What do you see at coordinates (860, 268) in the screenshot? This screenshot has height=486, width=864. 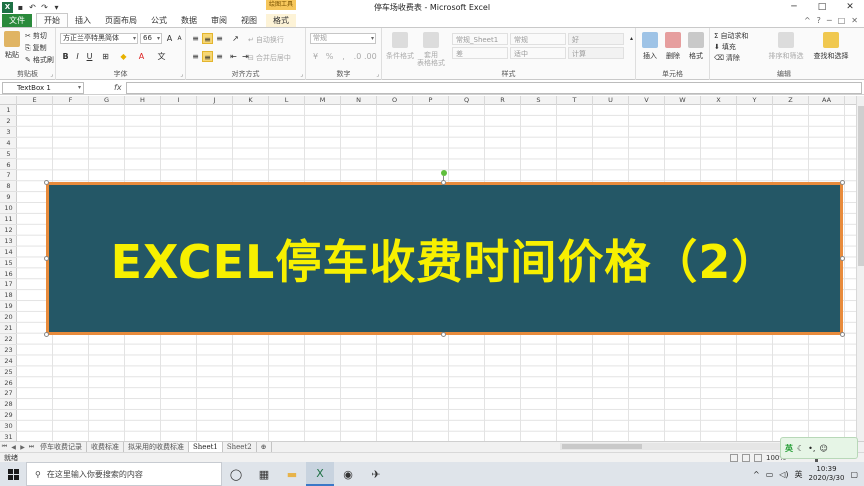 I see `vertical-scrollbar` at bounding box center [860, 268].